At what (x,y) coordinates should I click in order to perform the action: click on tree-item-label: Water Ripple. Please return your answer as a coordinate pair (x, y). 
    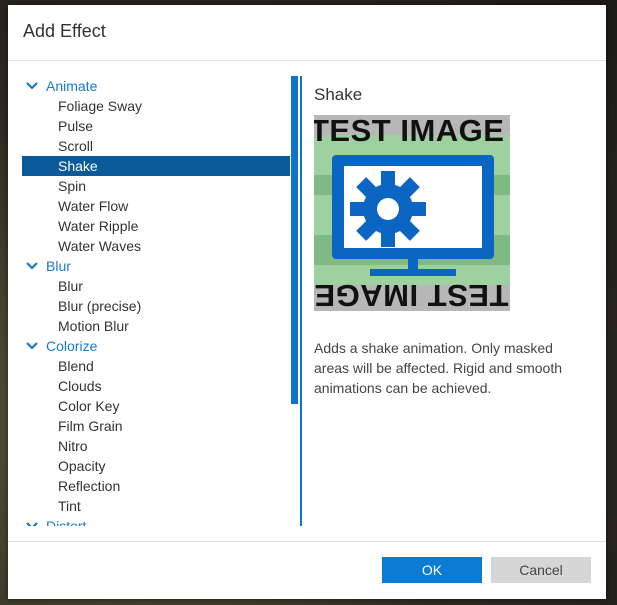
    Looking at the image, I should click on (98, 226).